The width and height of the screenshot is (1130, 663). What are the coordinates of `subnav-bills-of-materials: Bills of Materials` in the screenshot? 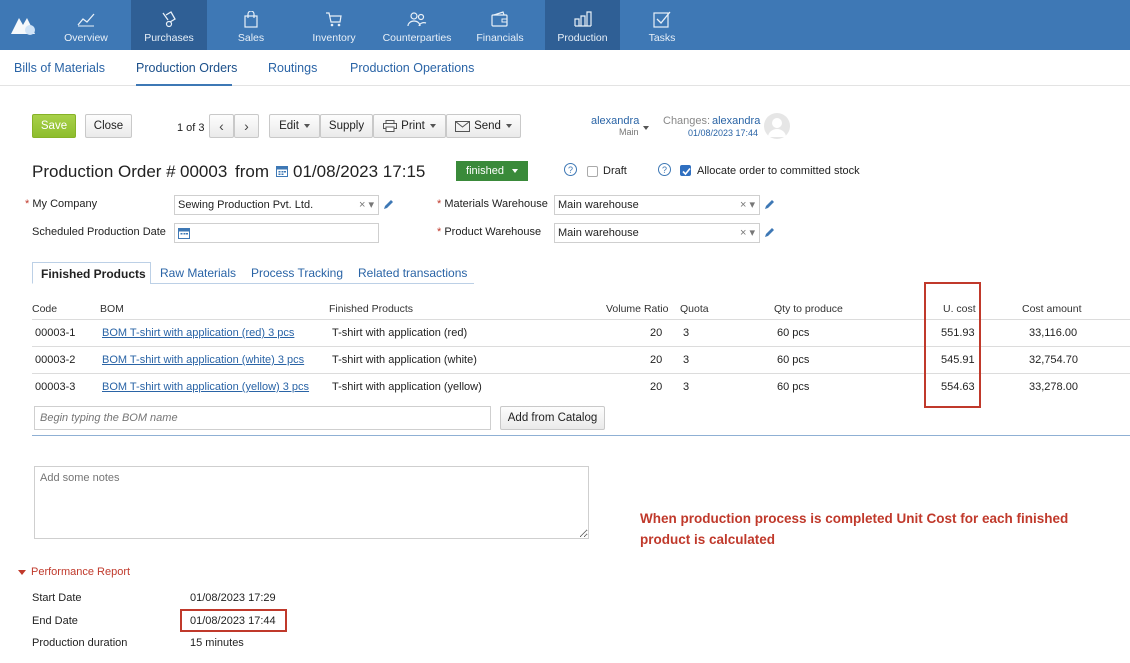 It's located at (59, 68).